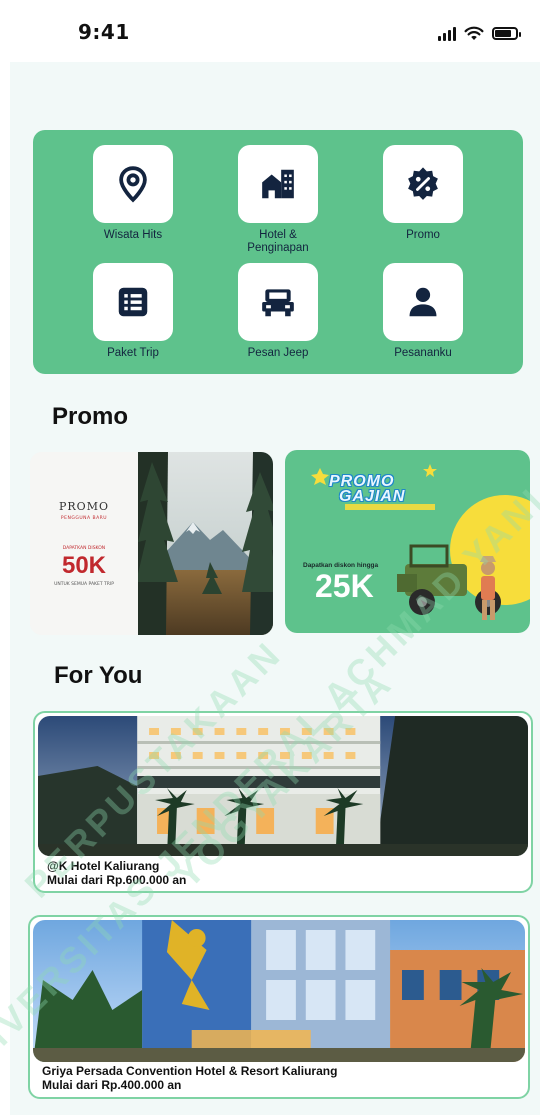  Describe the element at coordinates (84, 518) in the screenshot. I see `promo-banner-subtitle: PENGGUNA BARU` at that location.